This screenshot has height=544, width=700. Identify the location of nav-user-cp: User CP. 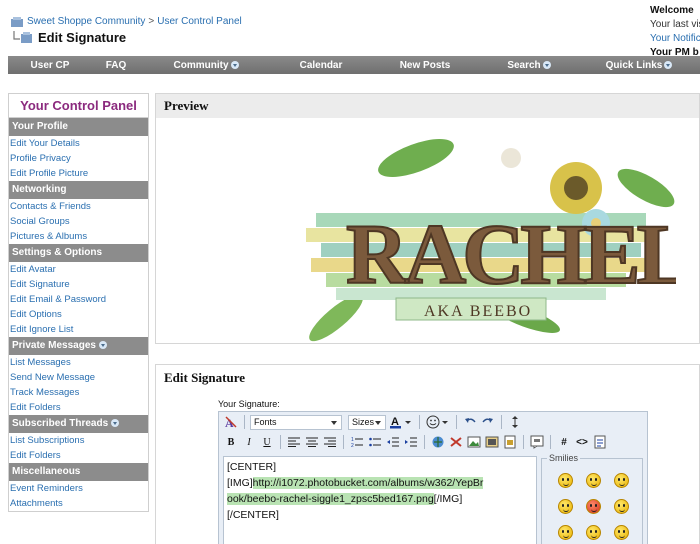
(50, 65).